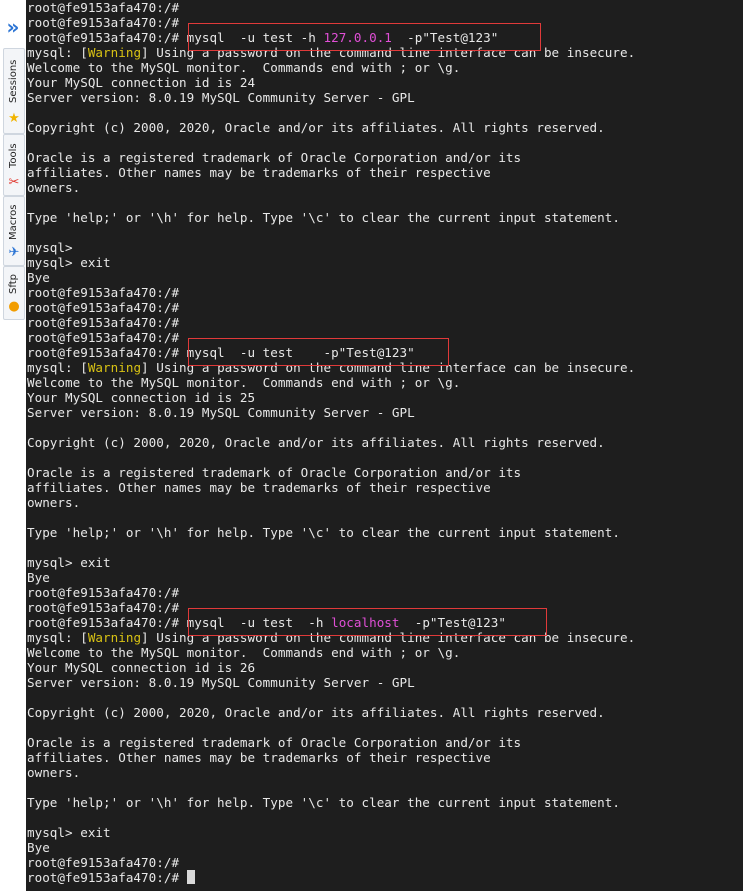  What do you see at coordinates (13, 284) in the screenshot?
I see `sftp-tab-label: Sftp` at bounding box center [13, 284].